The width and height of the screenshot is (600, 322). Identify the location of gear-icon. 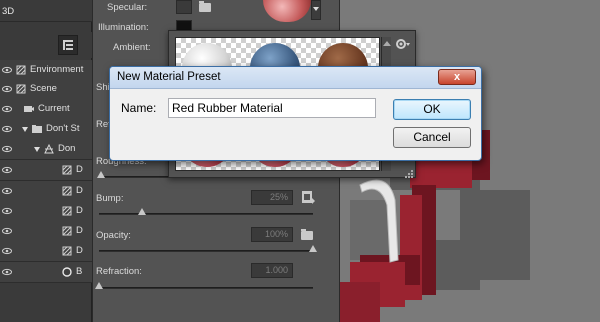
(403, 44).